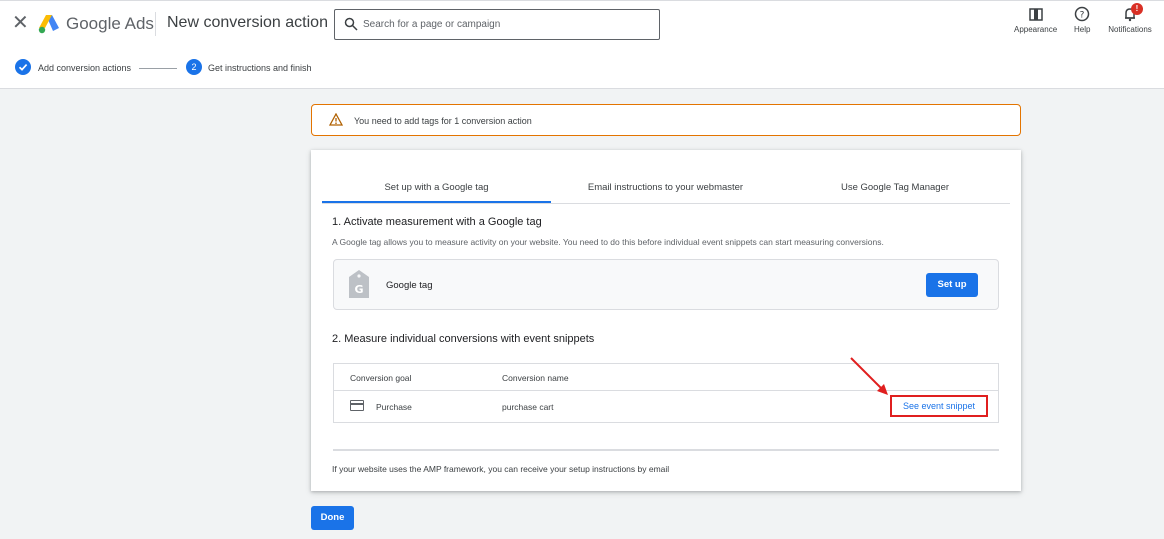 This screenshot has height=539, width=1164. Describe the element at coordinates (895, 187) in the screenshot. I see `tab-tag-manager: Use Google Tag Manager` at that location.